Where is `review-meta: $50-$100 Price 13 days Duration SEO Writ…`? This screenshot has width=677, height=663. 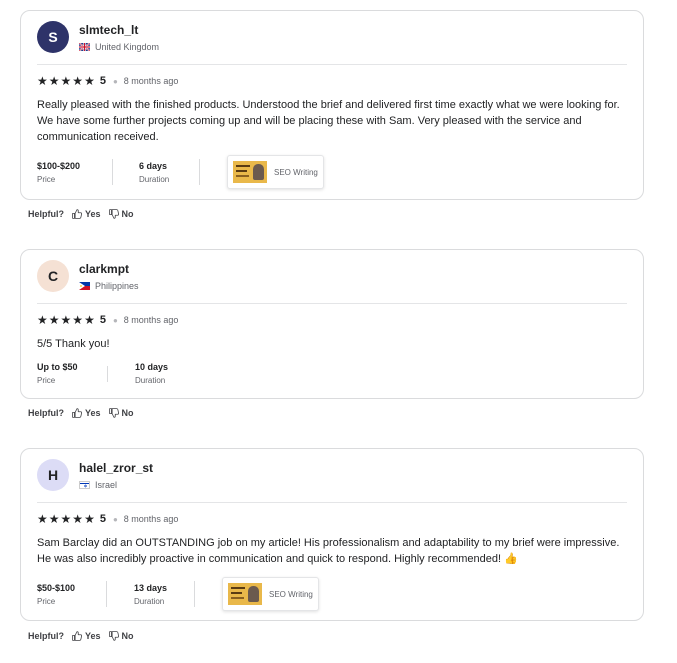 review-meta: $50-$100 Price 13 days Duration SEO Writ… is located at coordinates (178, 594).